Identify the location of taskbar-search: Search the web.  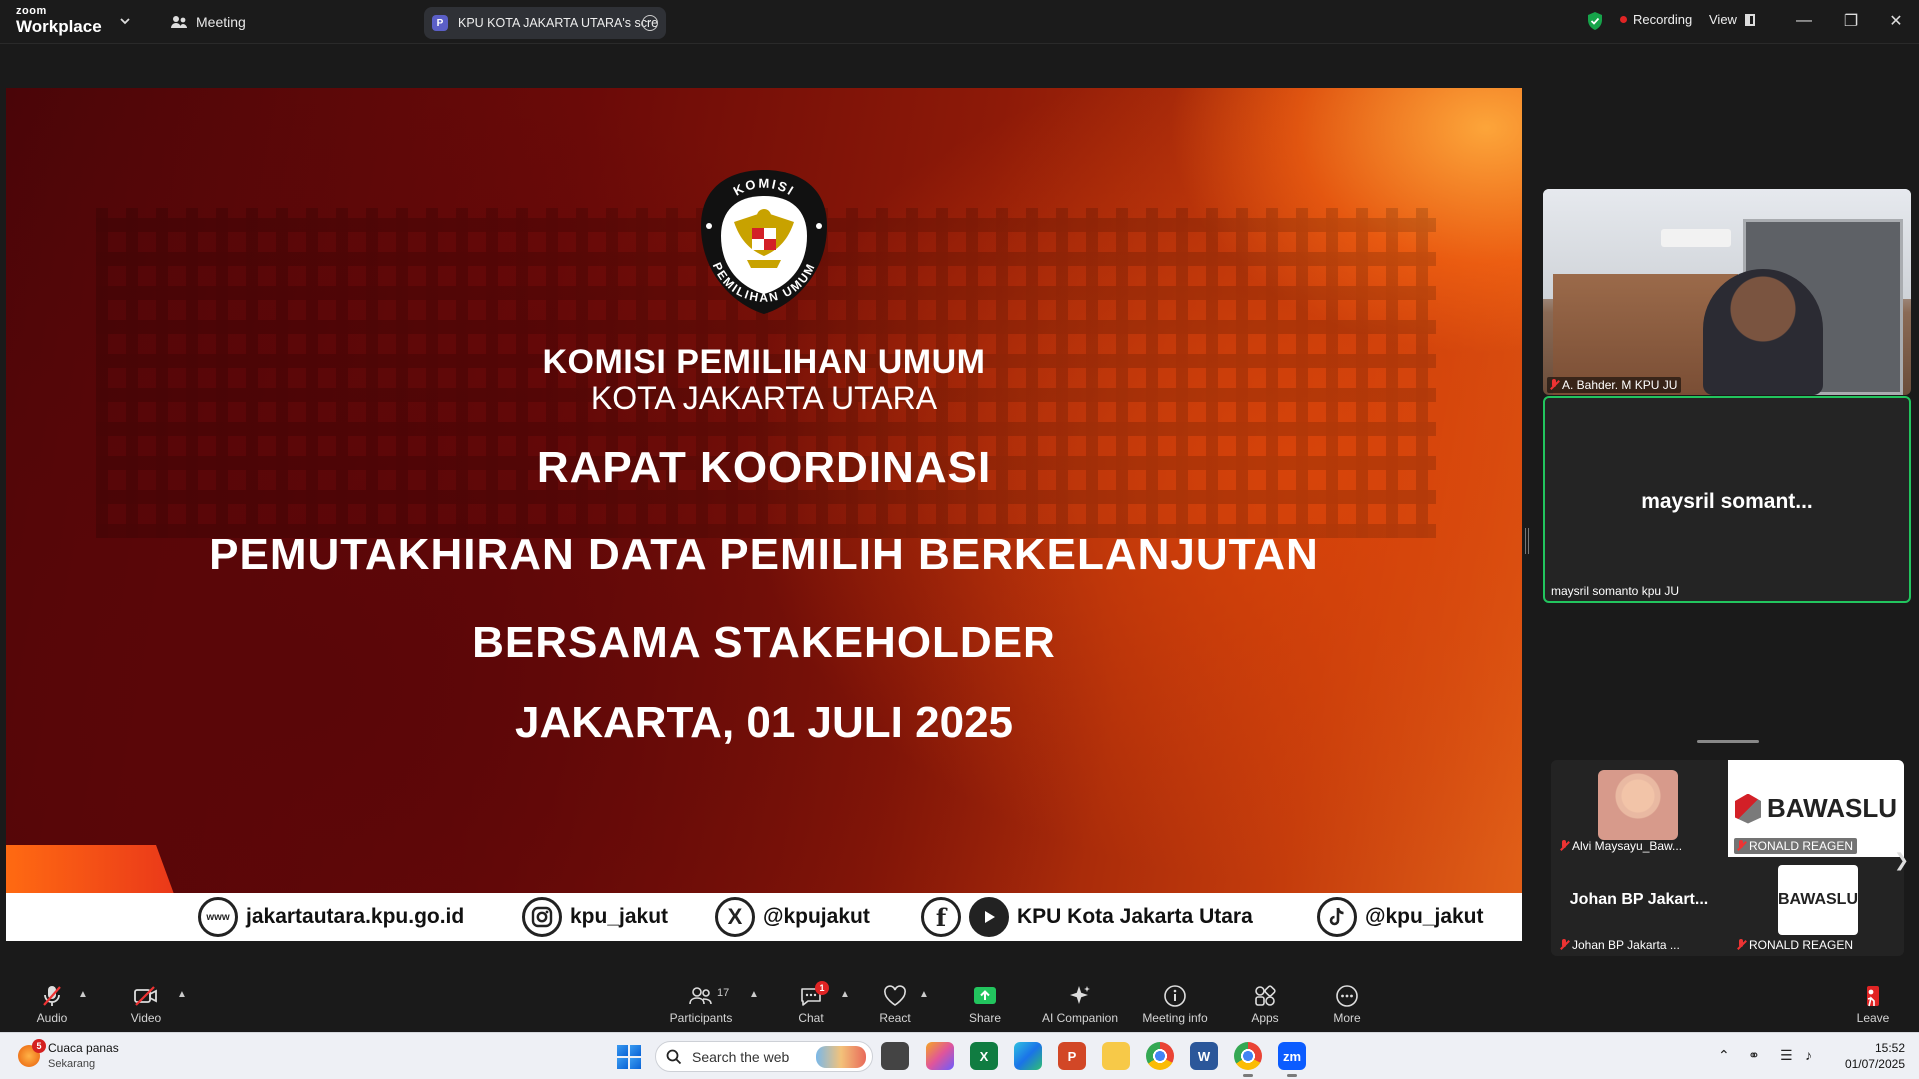
(764, 1056).